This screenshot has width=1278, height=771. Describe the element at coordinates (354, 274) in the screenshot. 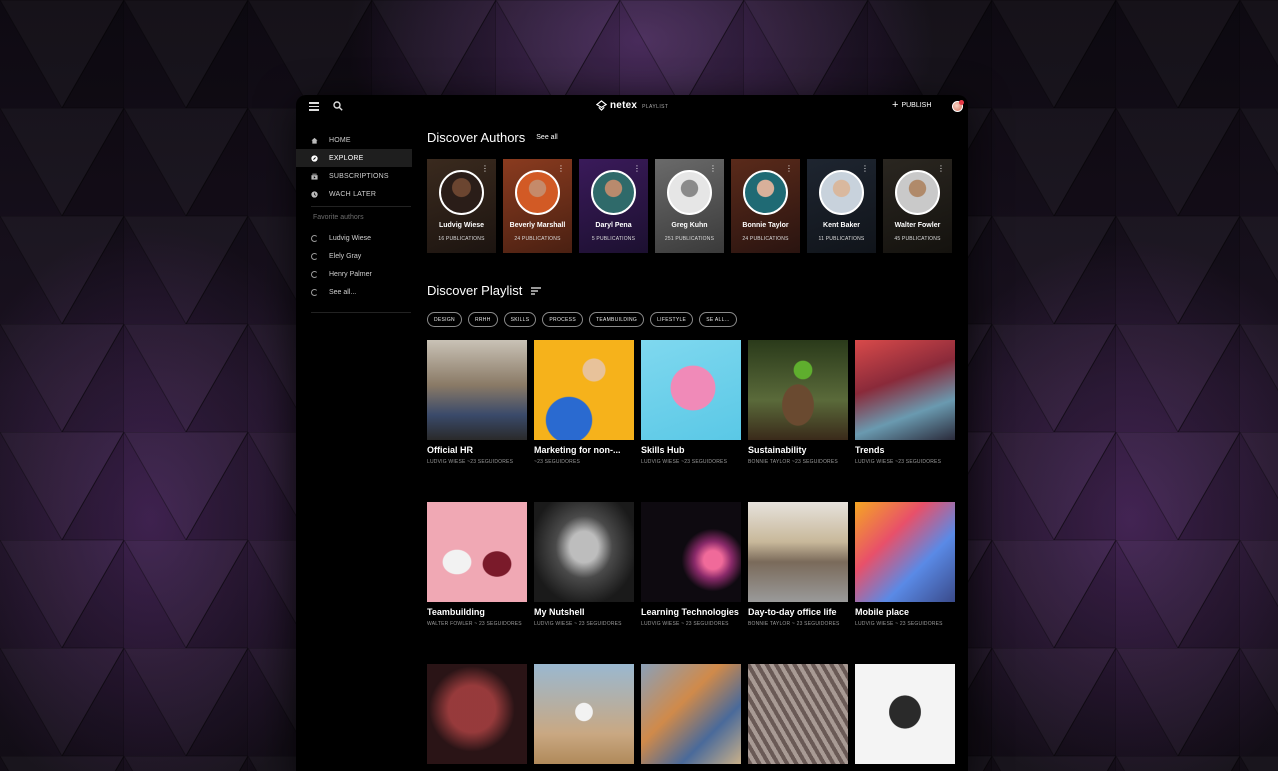

I see `favorite-author-item: Henry Palmer` at that location.